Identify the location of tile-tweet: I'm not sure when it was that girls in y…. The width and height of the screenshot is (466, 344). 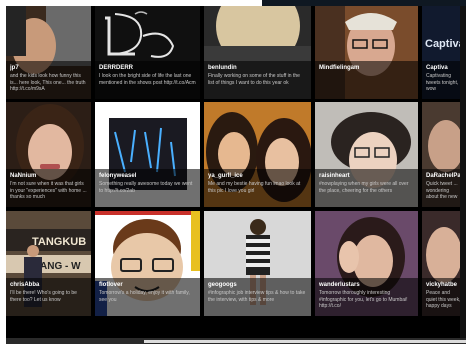
(48, 190).